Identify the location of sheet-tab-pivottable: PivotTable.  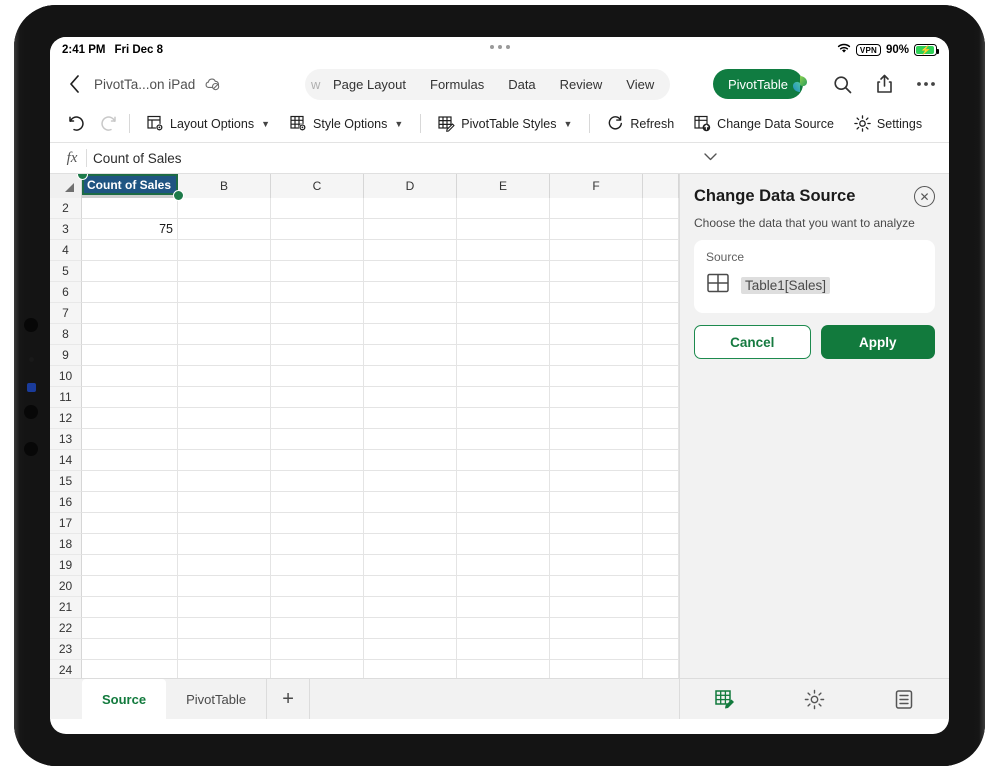
(216, 699).